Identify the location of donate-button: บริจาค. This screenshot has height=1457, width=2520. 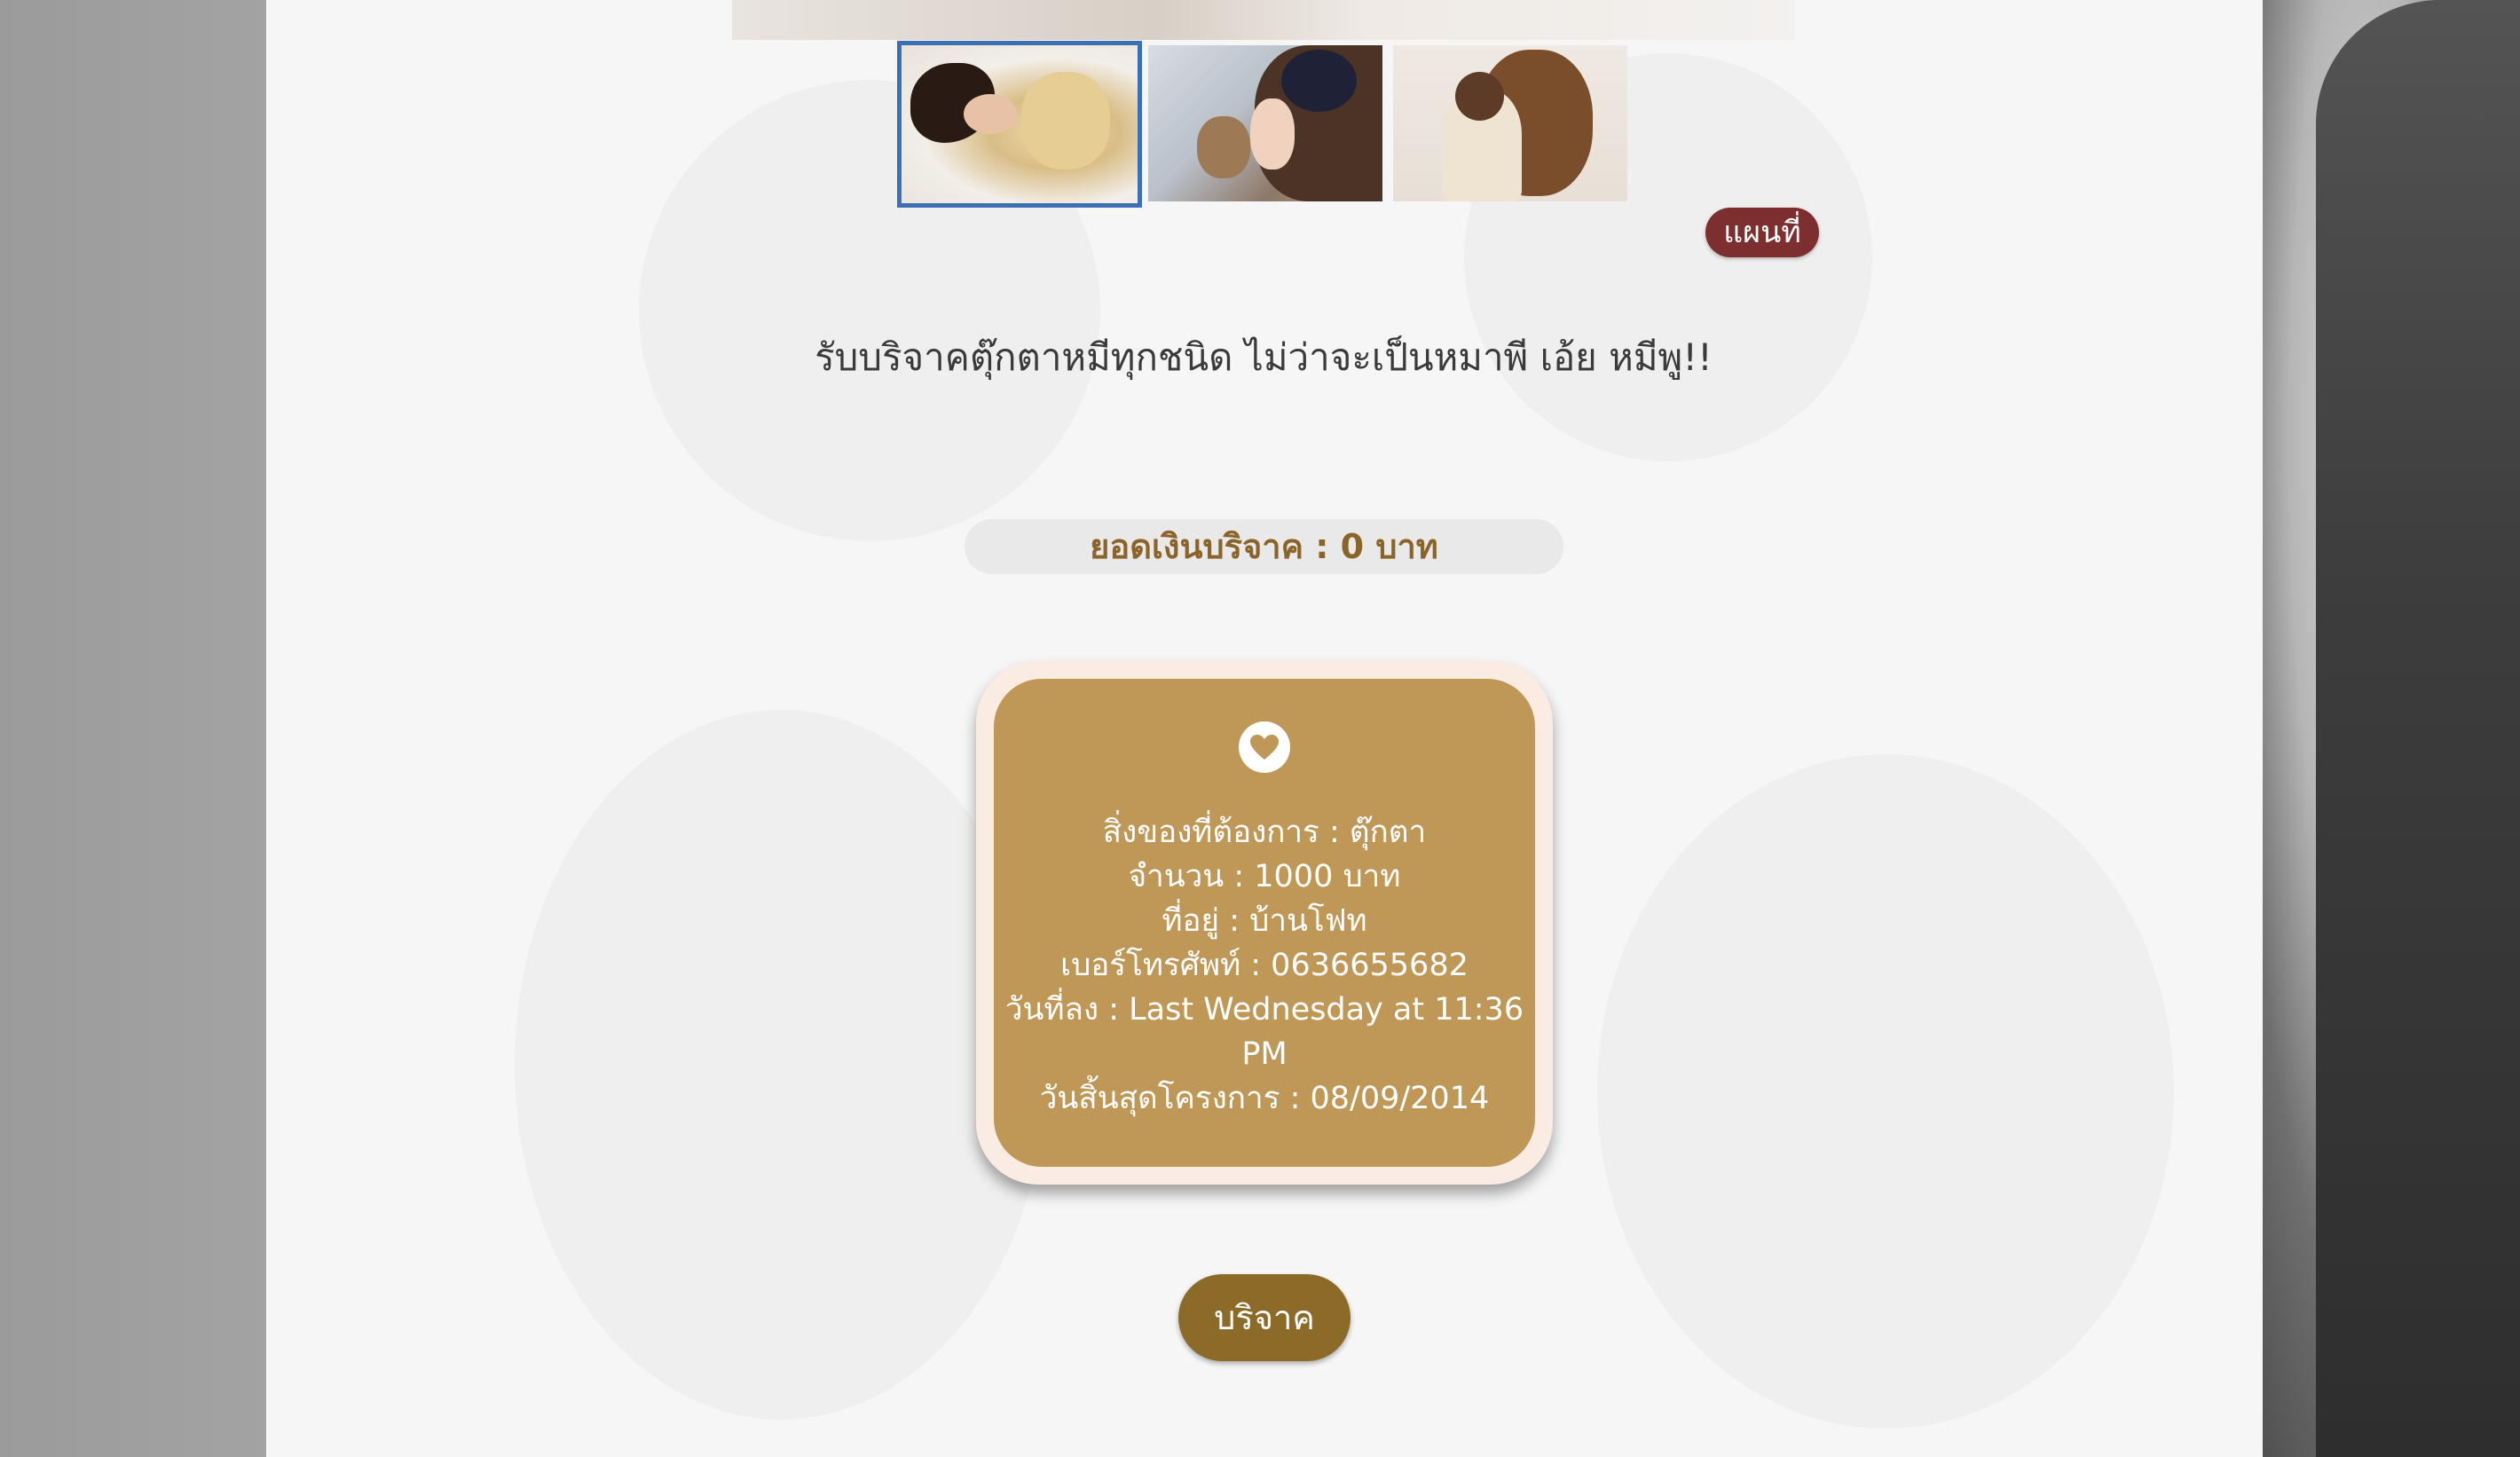
(1265, 1317).